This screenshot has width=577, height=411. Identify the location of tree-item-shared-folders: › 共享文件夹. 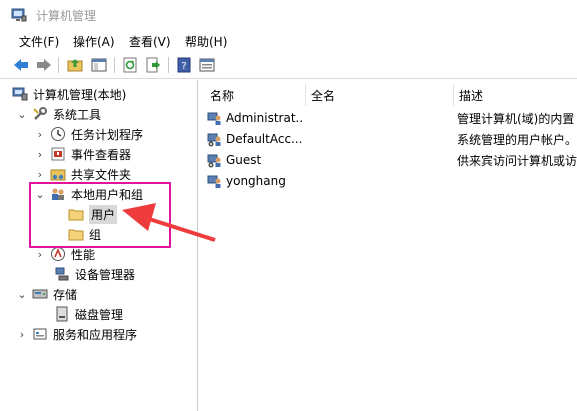
(82, 174).